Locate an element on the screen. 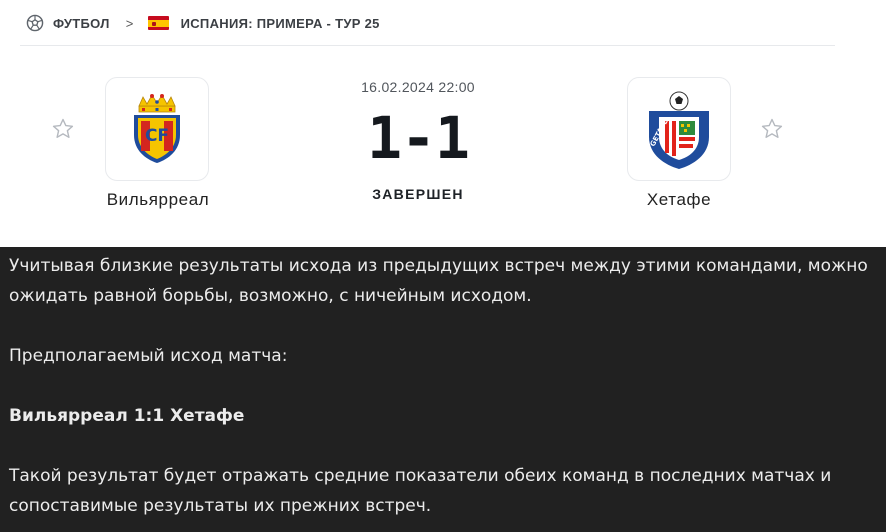 Image resolution: width=886 pixels, height=532 pixels. villarreal-crest-icon: CF is located at coordinates (157, 128).